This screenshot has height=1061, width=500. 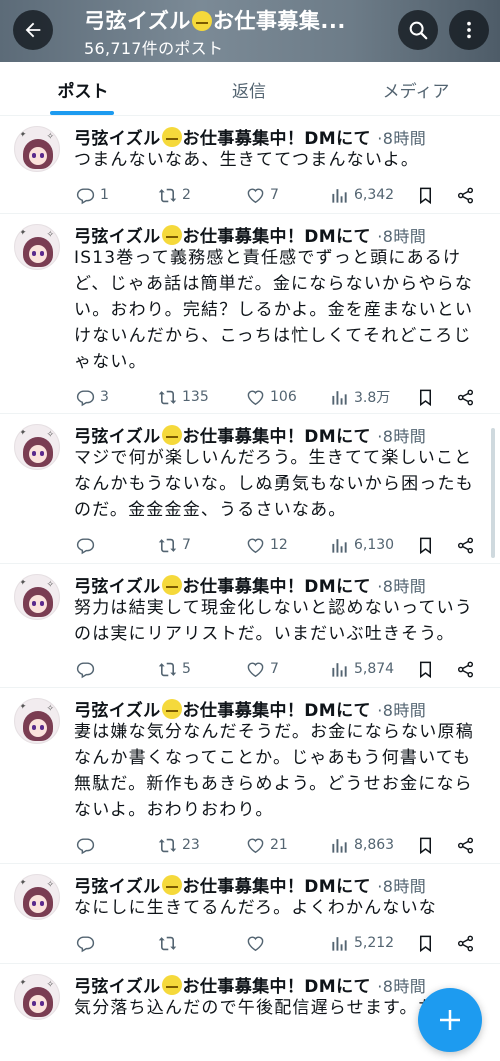 What do you see at coordinates (374, 195) in the screenshot?
I see `view-count: 6,342` at bounding box center [374, 195].